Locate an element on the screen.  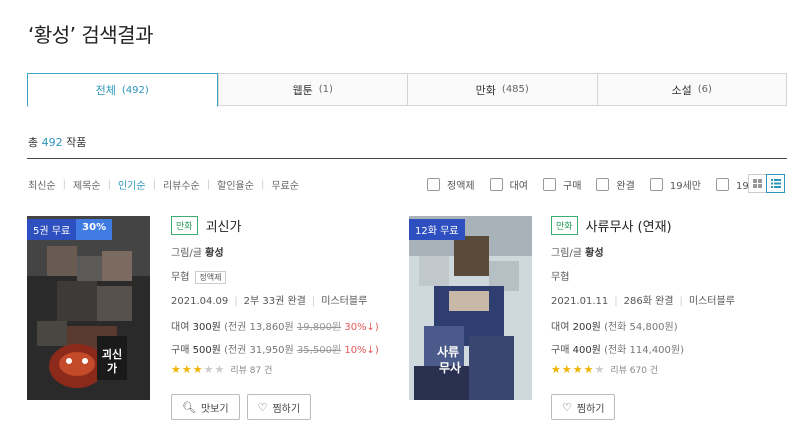
tab-count: (6) is located at coordinates (704, 89).